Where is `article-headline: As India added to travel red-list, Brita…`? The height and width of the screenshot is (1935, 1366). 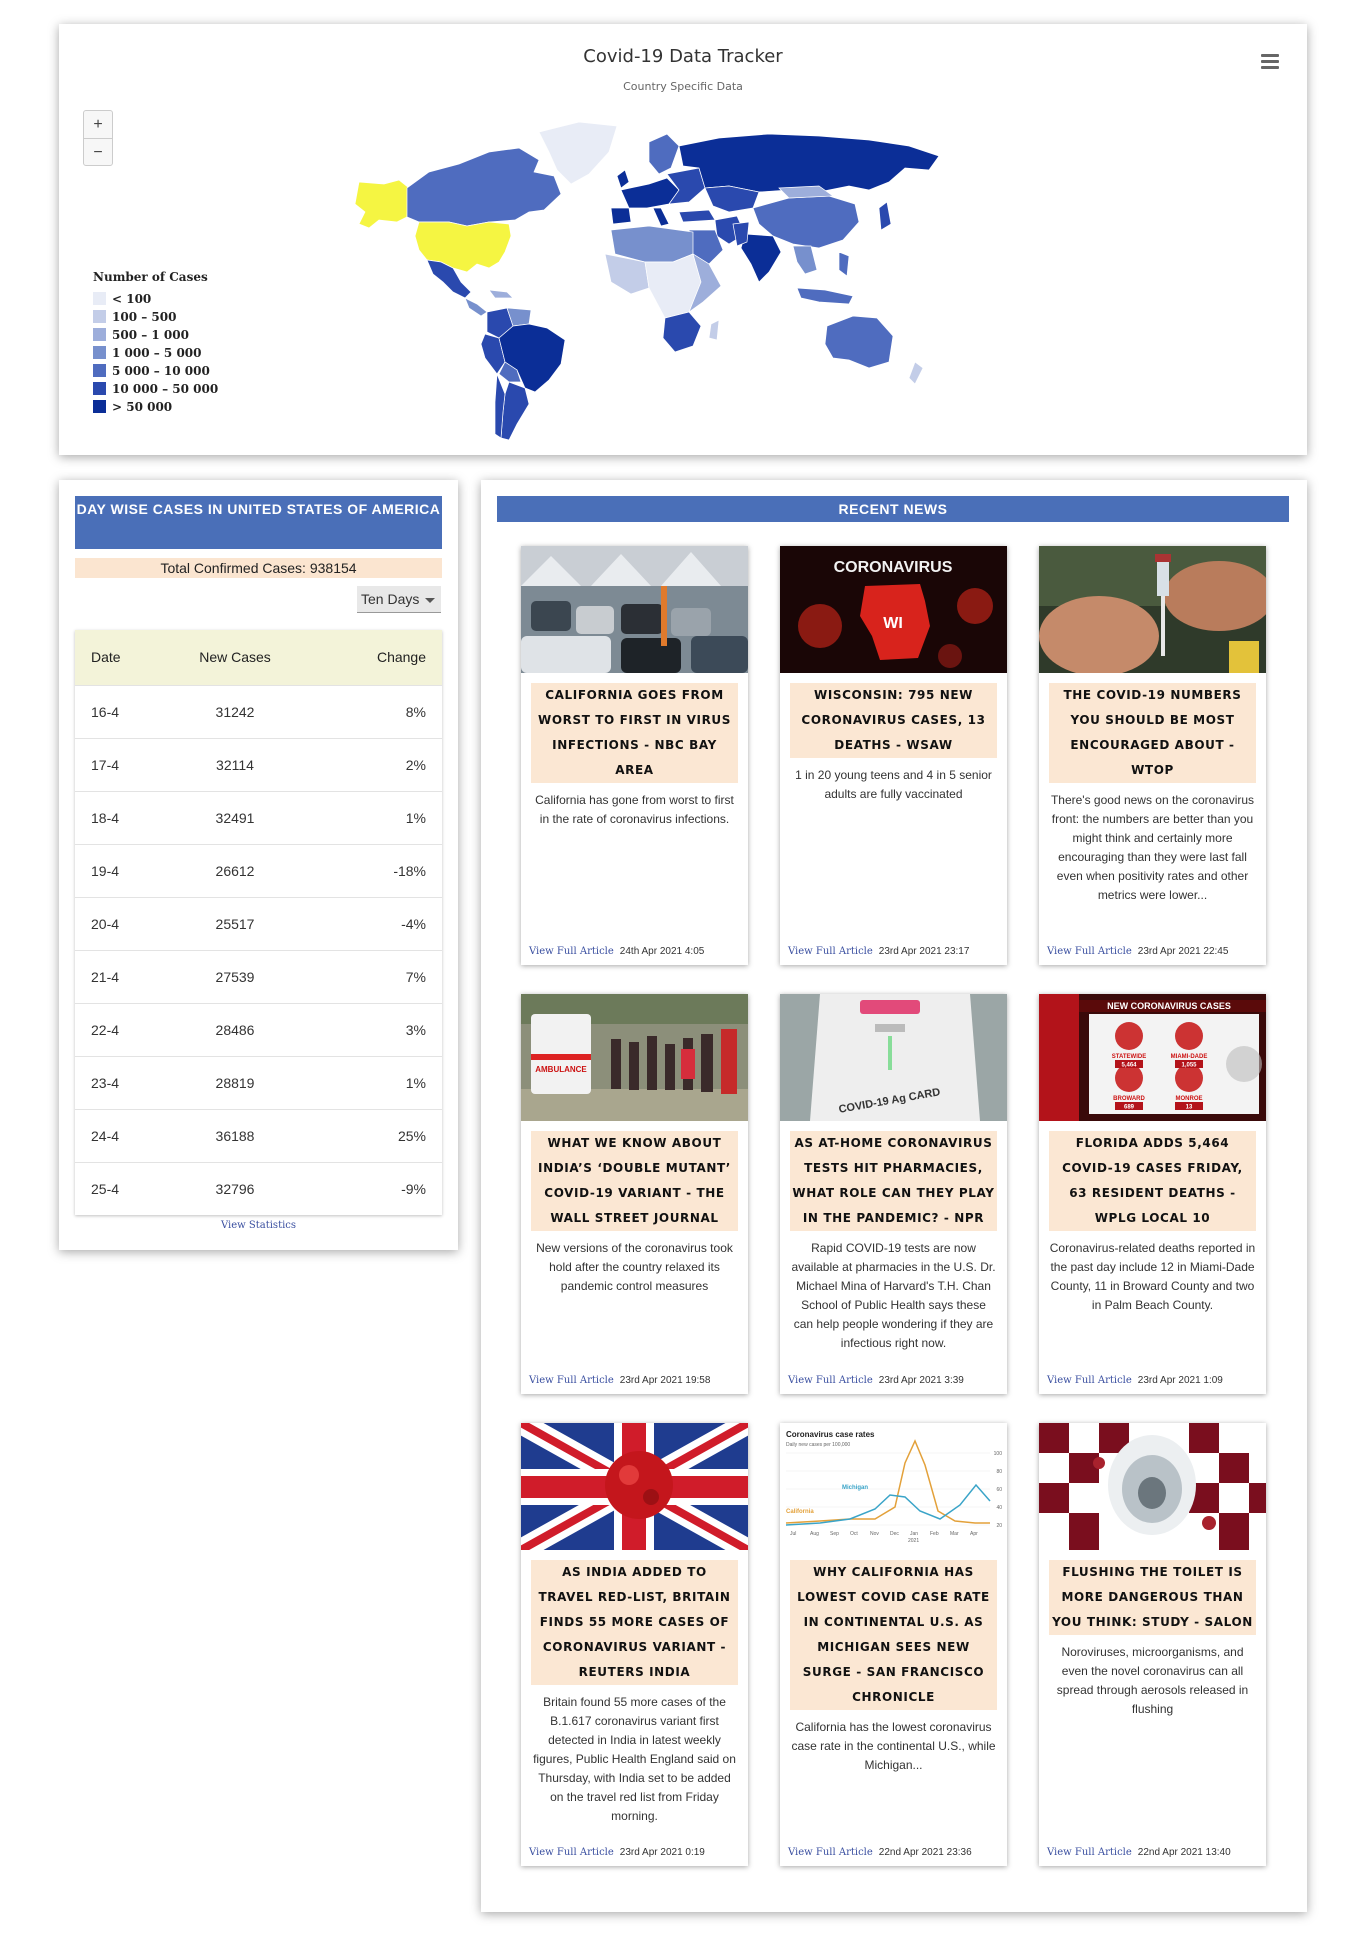 article-headline: As India added to travel red-list, Brita… is located at coordinates (634, 1622).